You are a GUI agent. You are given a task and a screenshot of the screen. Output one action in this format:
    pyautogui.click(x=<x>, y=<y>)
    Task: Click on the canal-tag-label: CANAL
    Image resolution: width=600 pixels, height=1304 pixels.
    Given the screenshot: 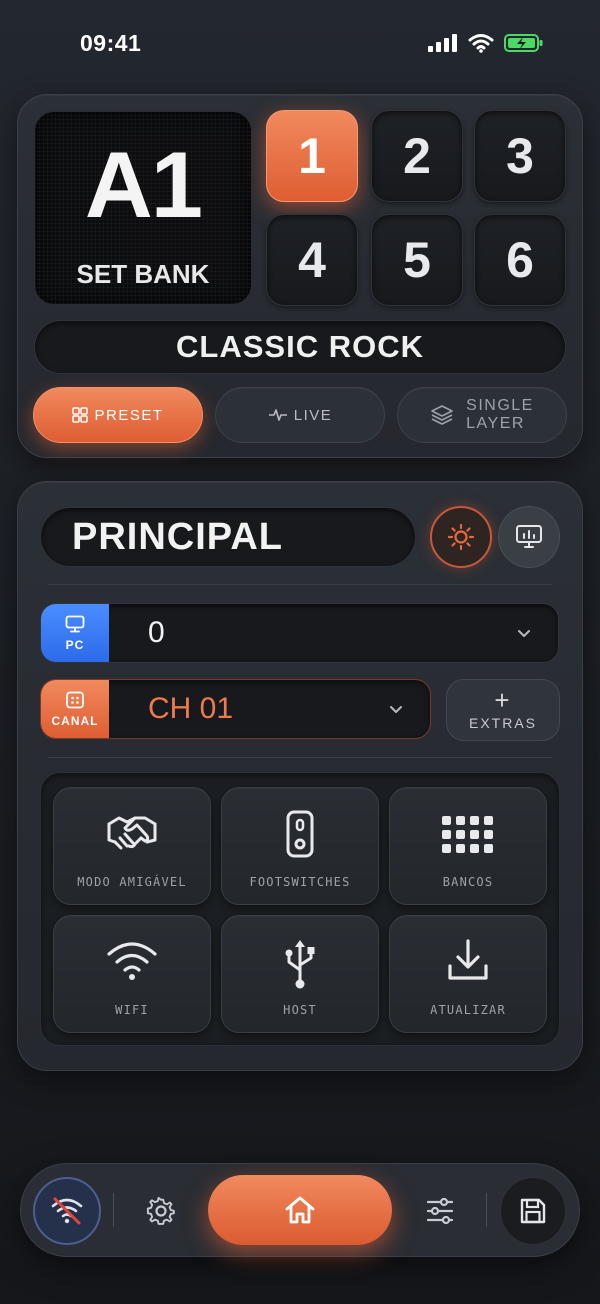 What is the action you would take?
    pyautogui.click(x=75, y=720)
    